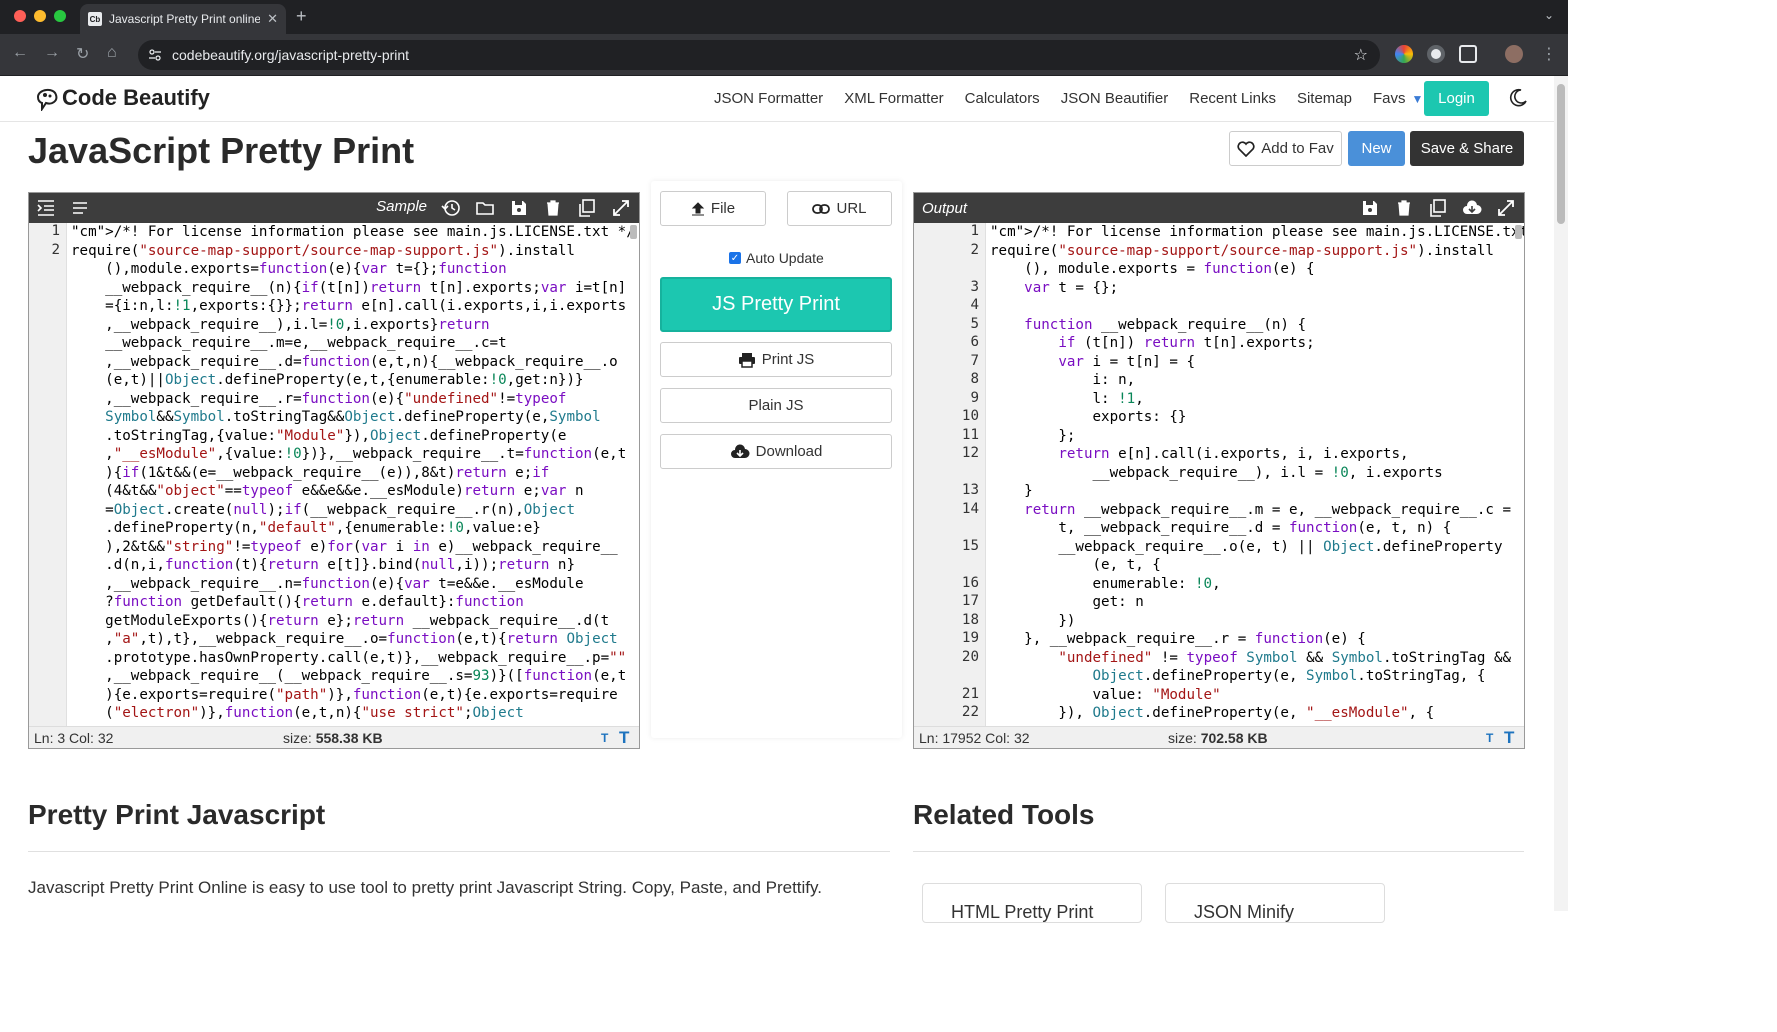  What do you see at coordinates (974, 737) in the screenshot?
I see `output-cursor-position: Ln: 17952 Col: 32` at bounding box center [974, 737].